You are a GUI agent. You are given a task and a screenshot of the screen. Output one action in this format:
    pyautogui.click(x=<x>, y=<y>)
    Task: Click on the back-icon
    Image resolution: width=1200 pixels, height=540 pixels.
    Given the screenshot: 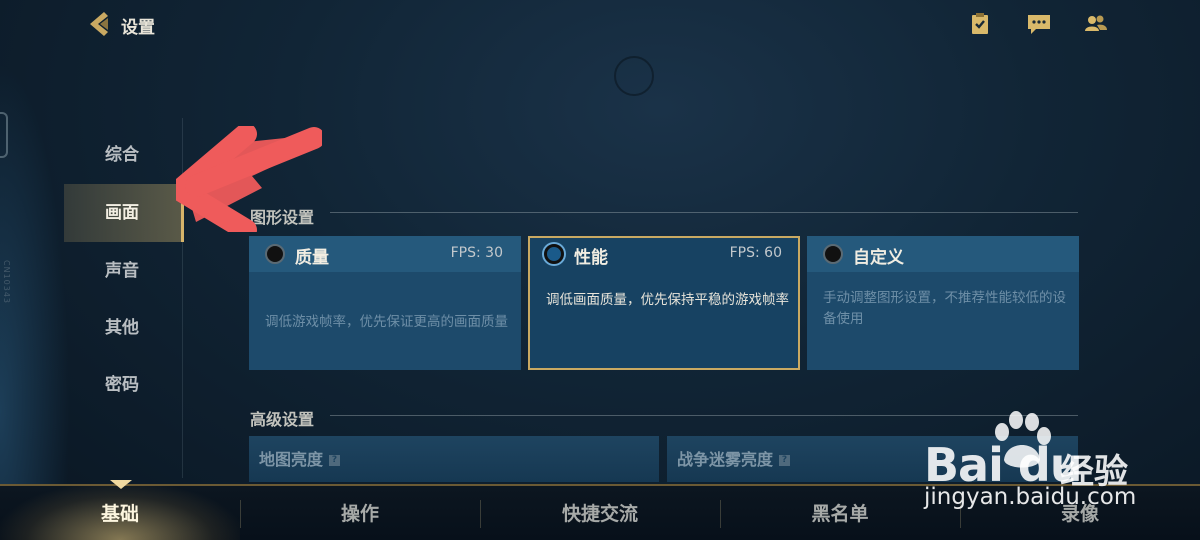 What is the action you would take?
    pyautogui.click(x=99, y=24)
    